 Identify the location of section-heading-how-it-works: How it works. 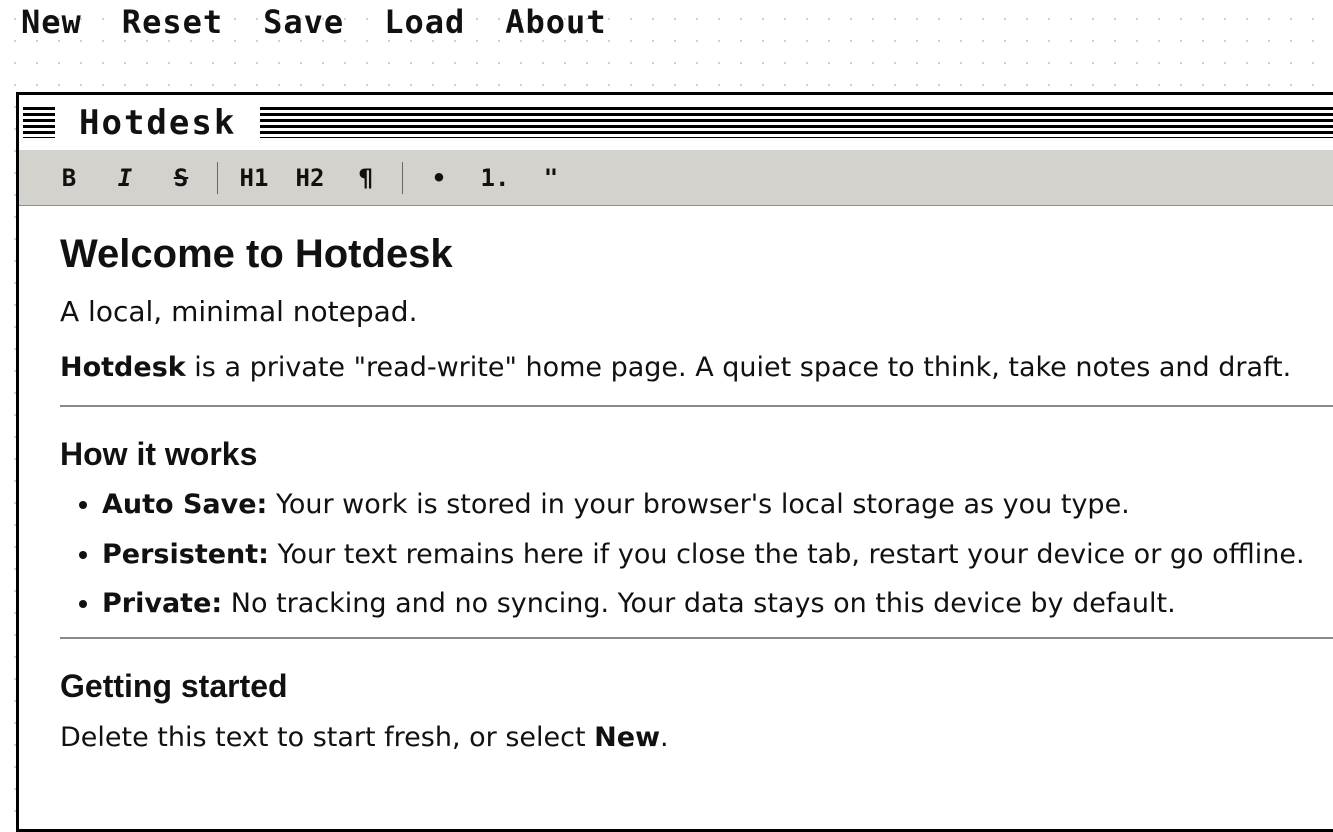
(159, 454).